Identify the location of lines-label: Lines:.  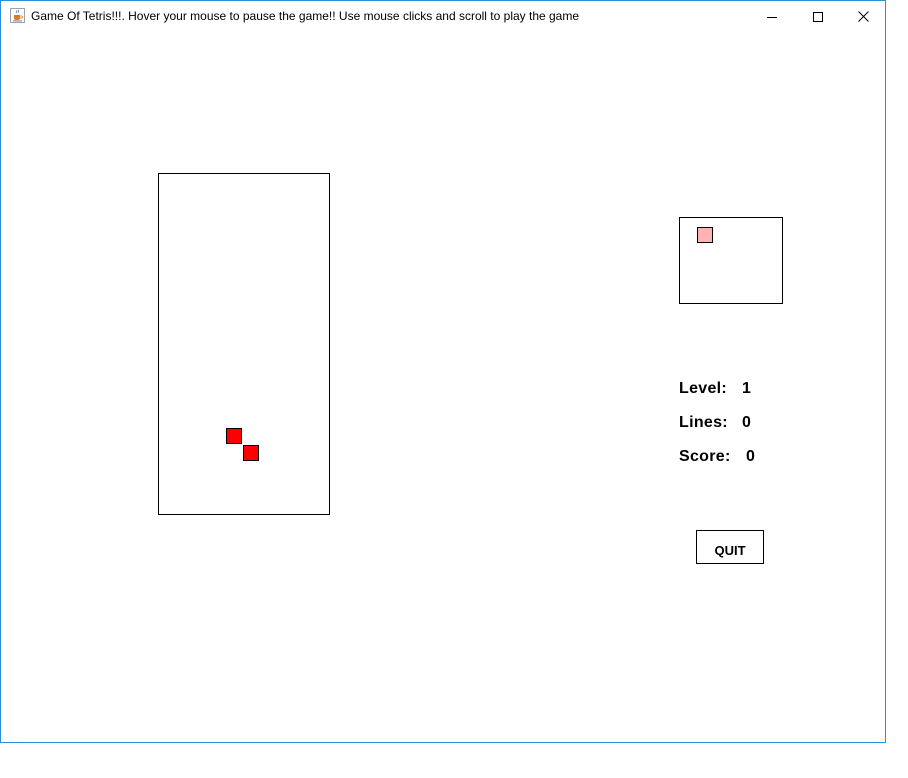
(703, 422).